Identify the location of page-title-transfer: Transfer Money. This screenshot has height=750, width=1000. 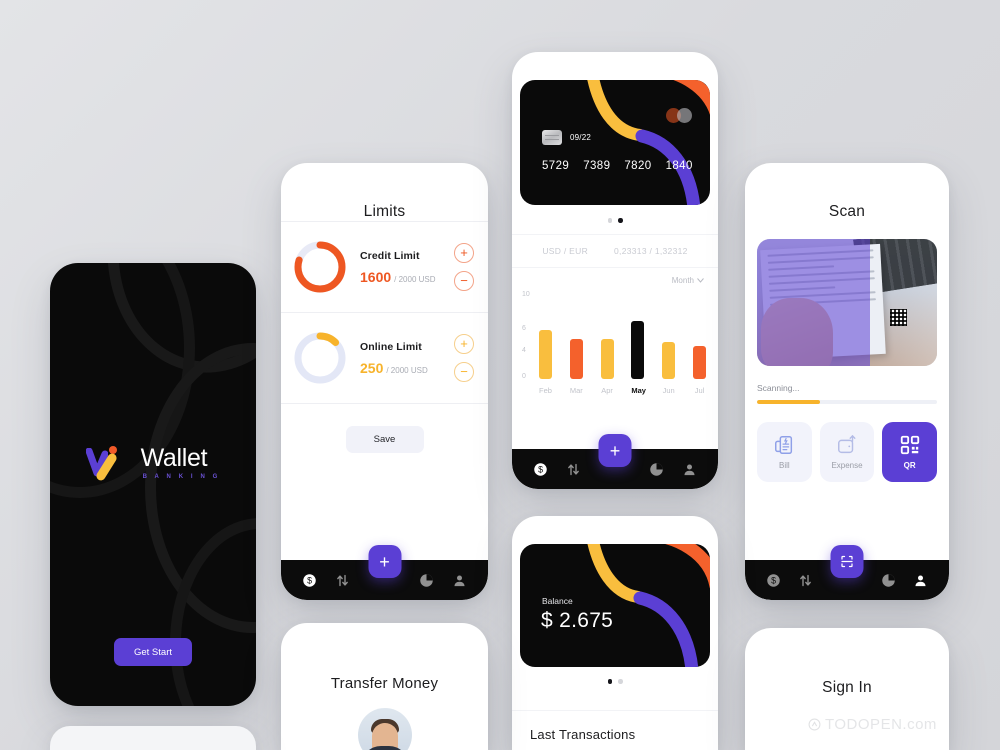
(384, 683).